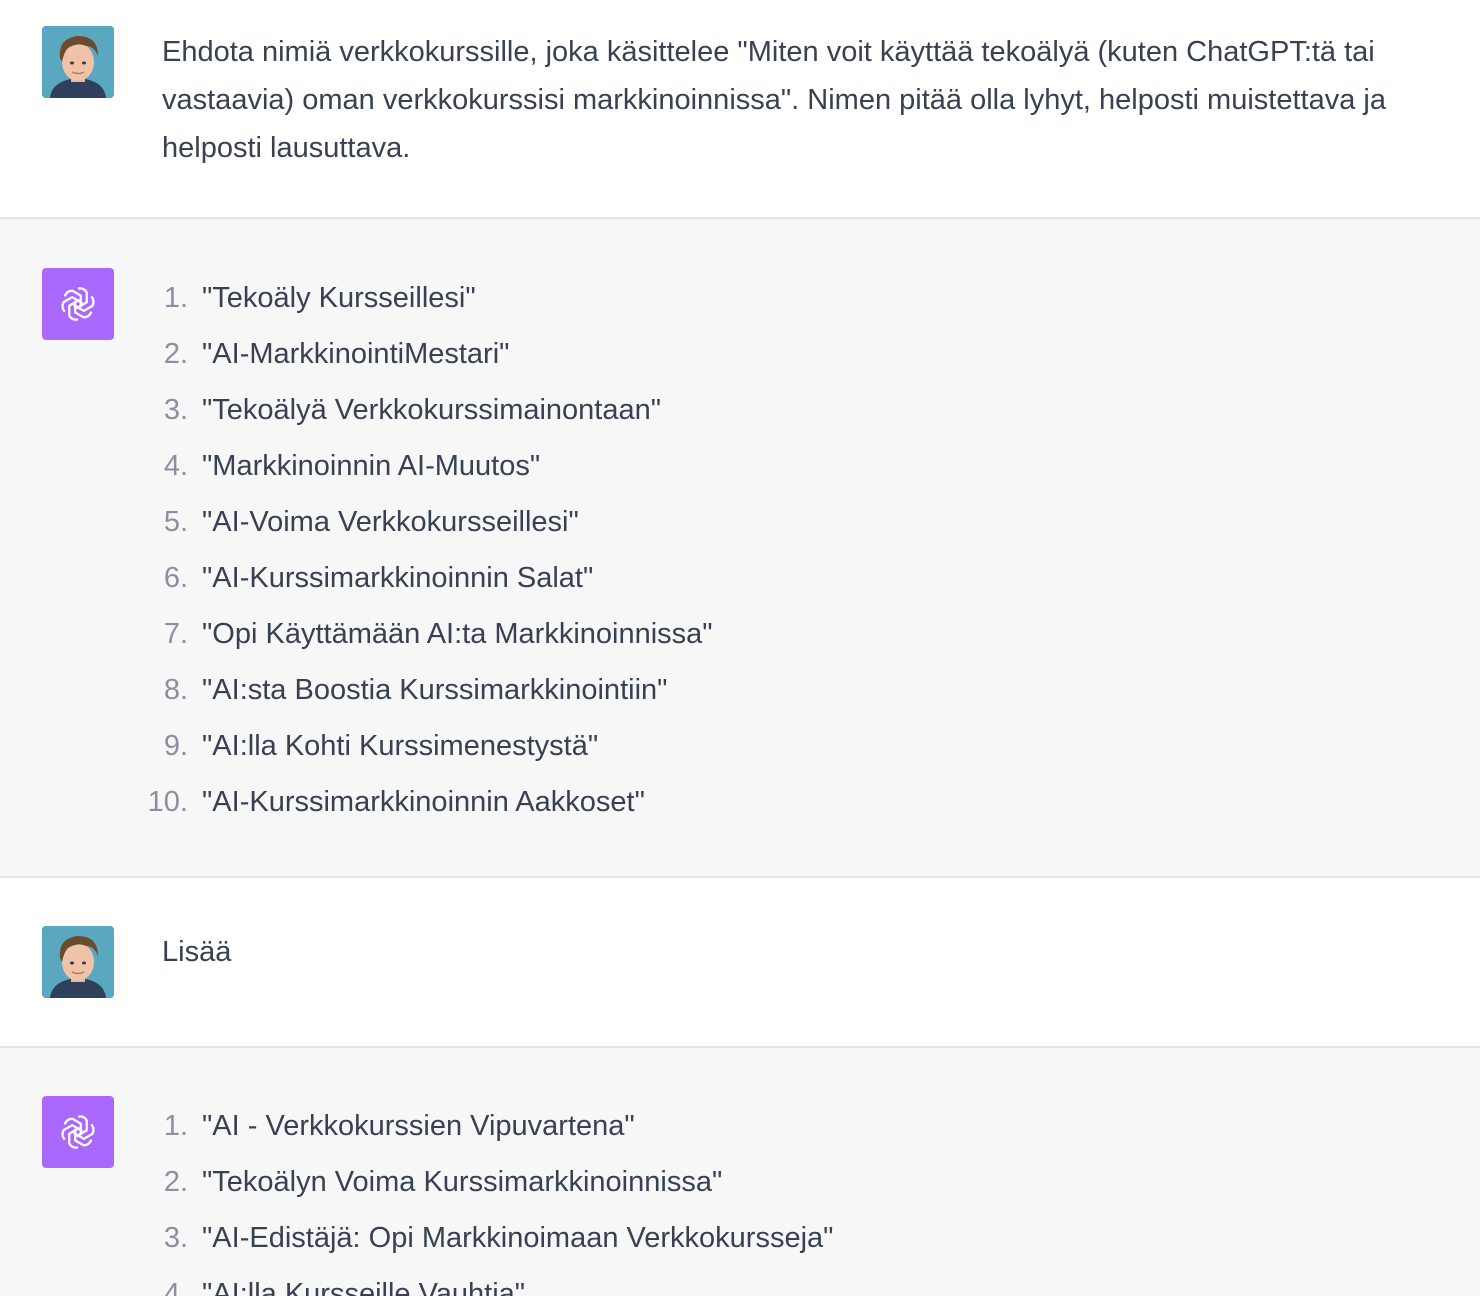 The height and width of the screenshot is (1296, 1480). I want to click on user-message-2: Lisää, so click(740, 962).